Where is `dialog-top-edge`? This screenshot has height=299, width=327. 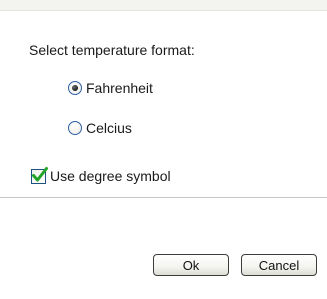 dialog-top-edge is located at coordinates (163, 5).